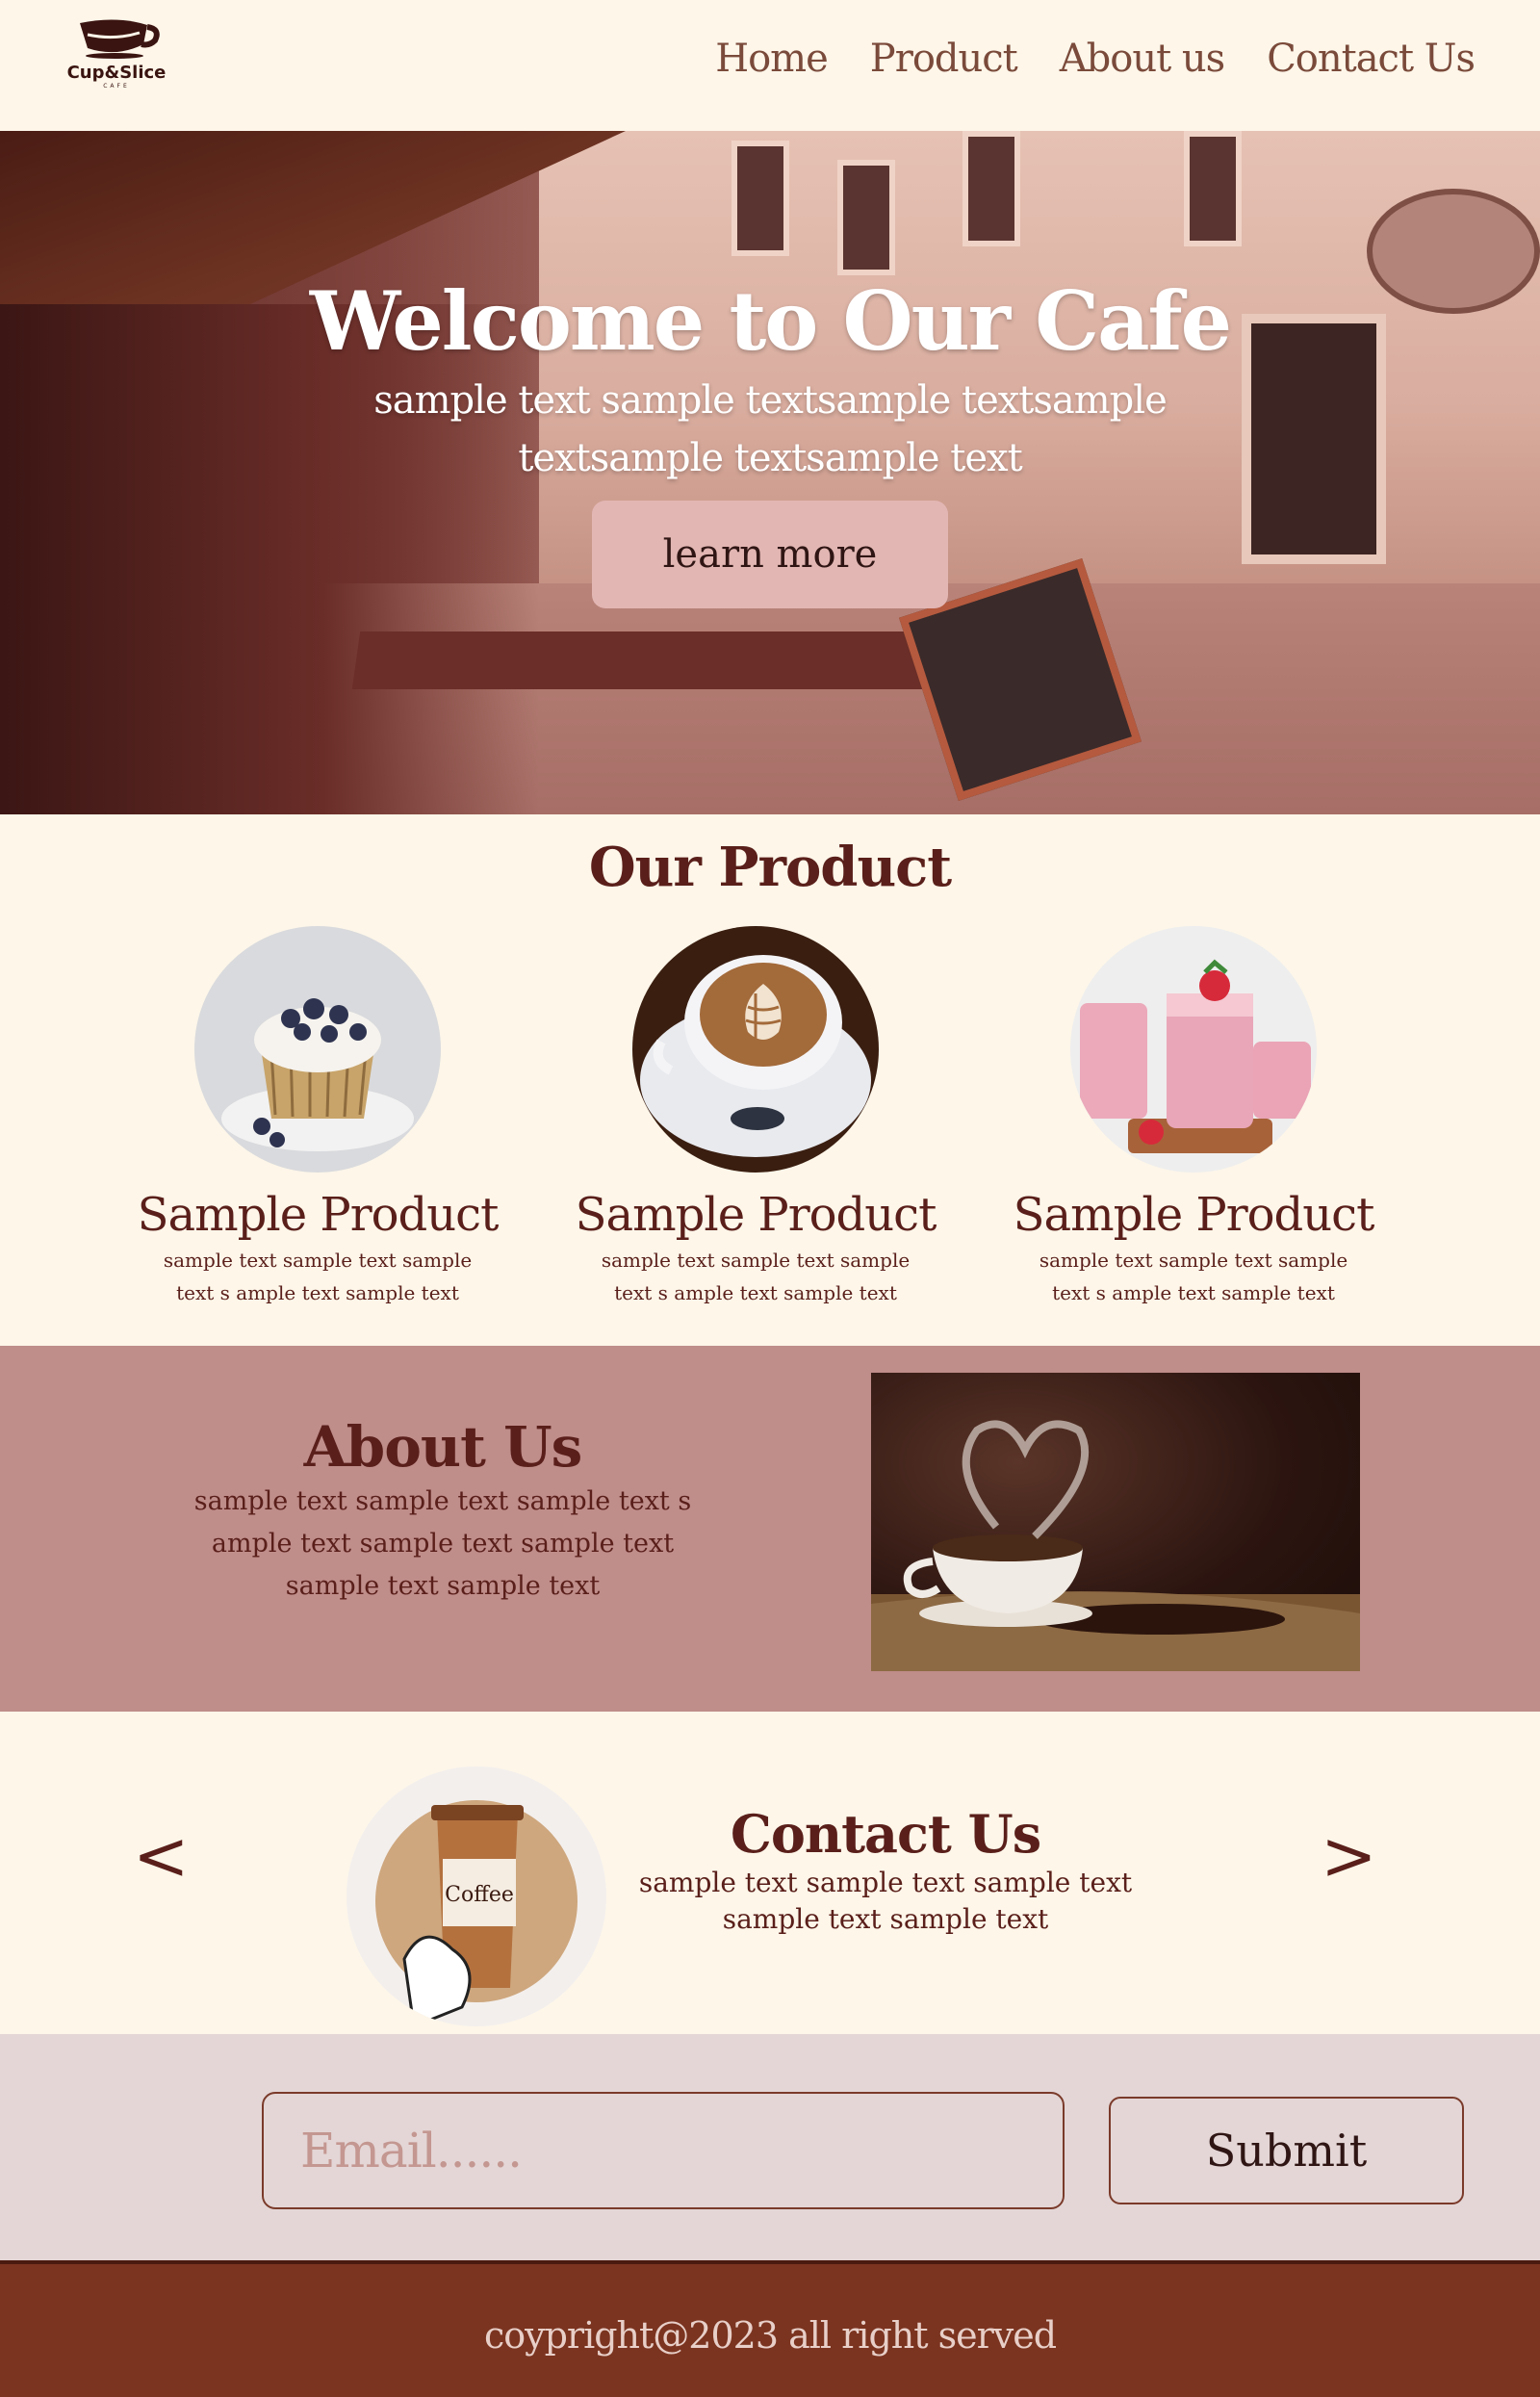 The width and height of the screenshot is (1540, 2397). Describe the element at coordinates (161, 1855) in the screenshot. I see `carousel-prev-button: <` at that location.